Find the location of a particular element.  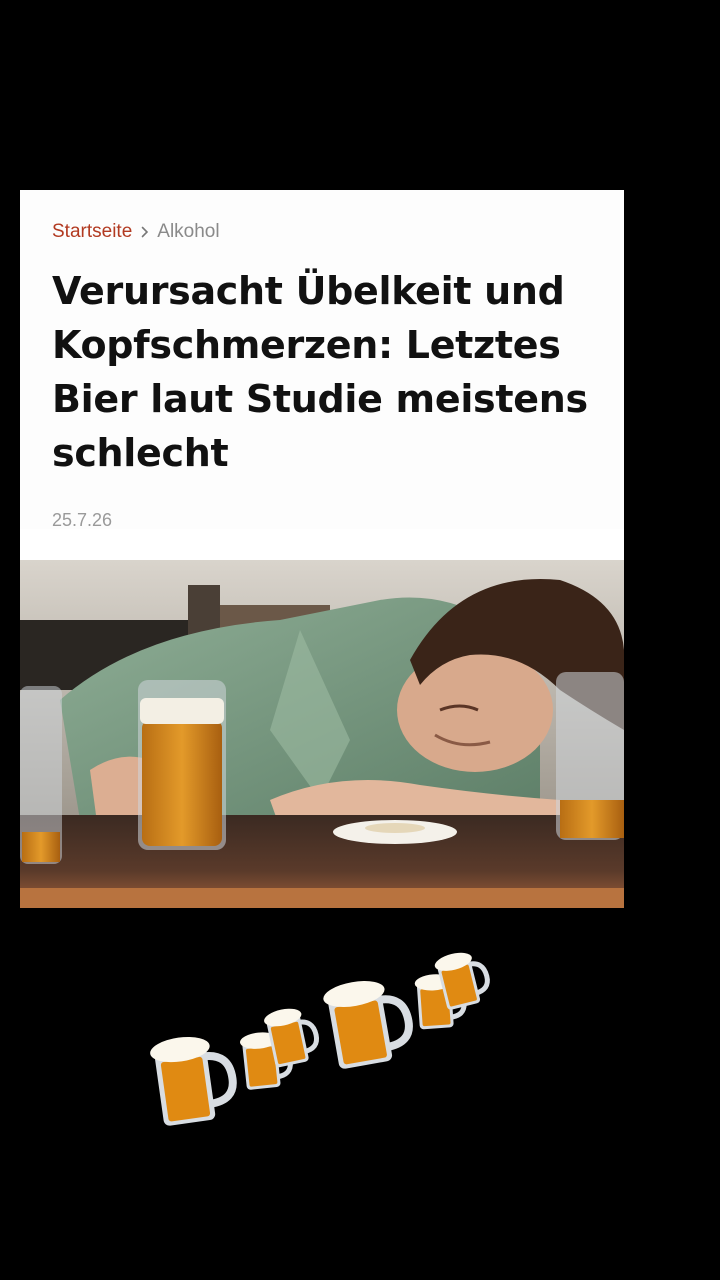

breadcrumb-category-link: Alkohol is located at coordinates (188, 232).